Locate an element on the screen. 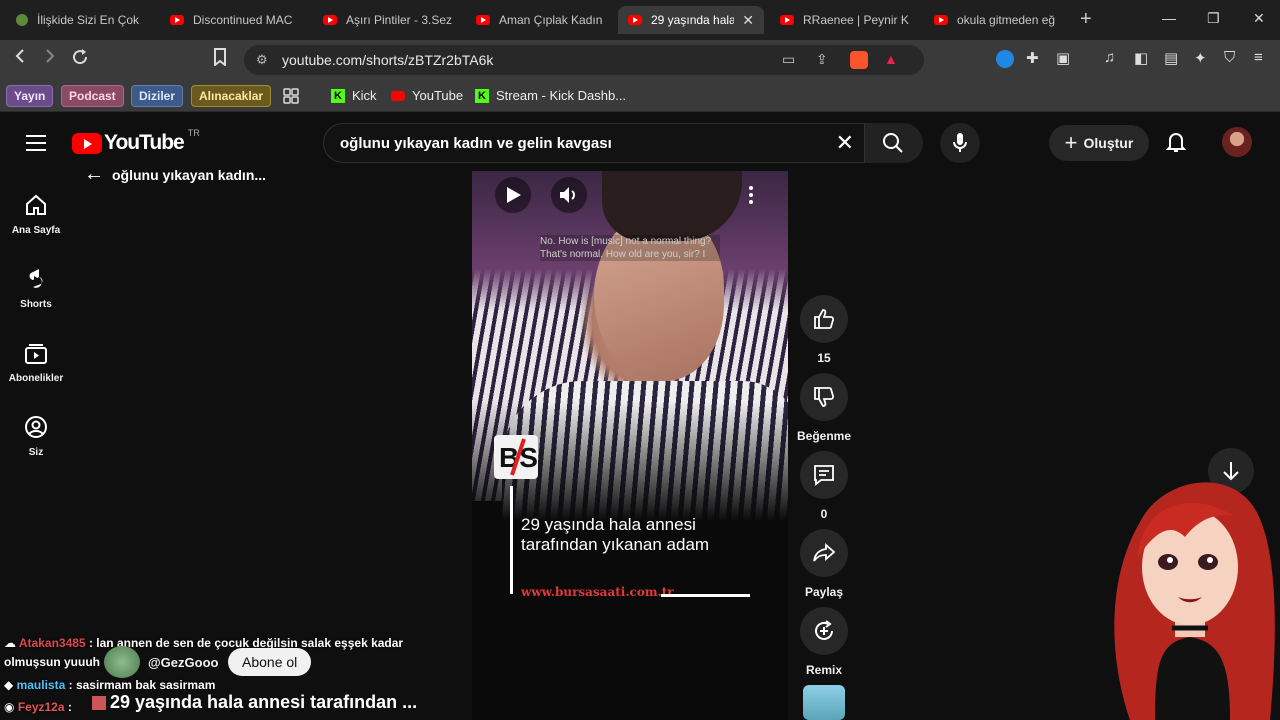  restore-icon: ❐ is located at coordinates (1213, 18).